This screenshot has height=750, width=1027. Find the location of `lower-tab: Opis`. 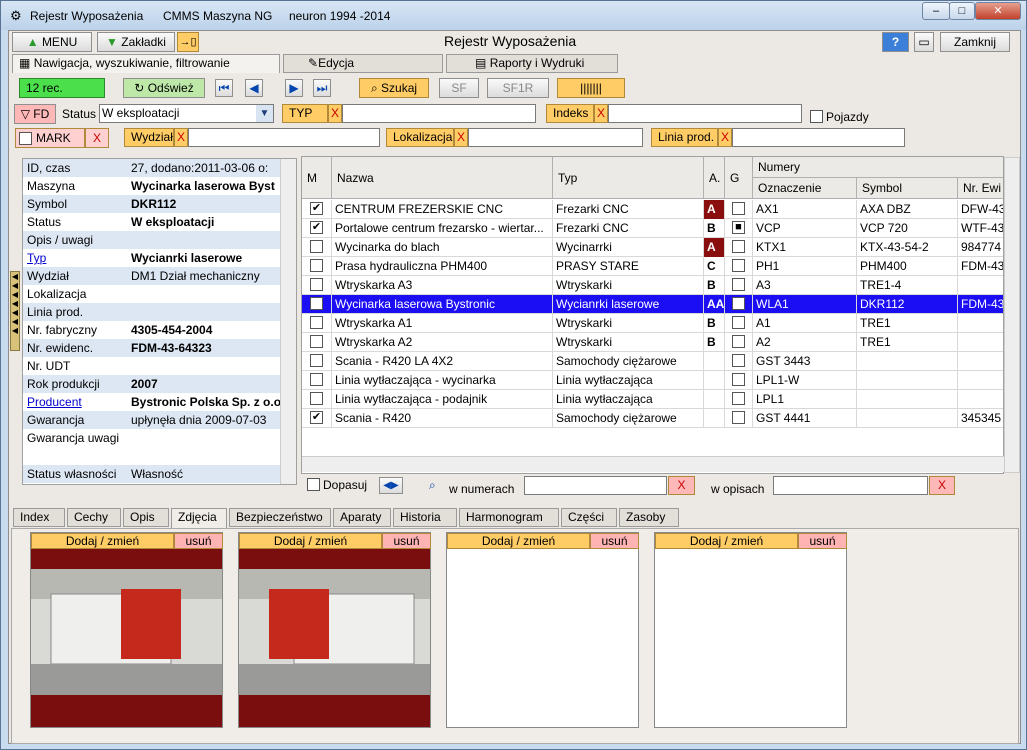

lower-tab: Opis is located at coordinates (146, 517).